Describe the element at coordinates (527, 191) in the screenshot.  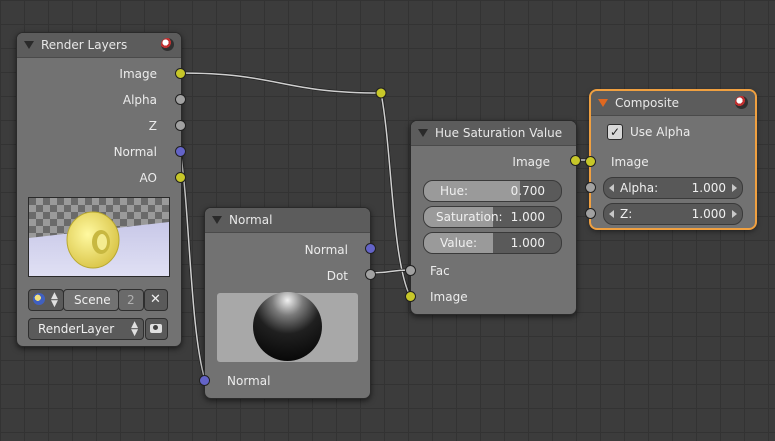
I see `hue-value: 0.700` at that location.